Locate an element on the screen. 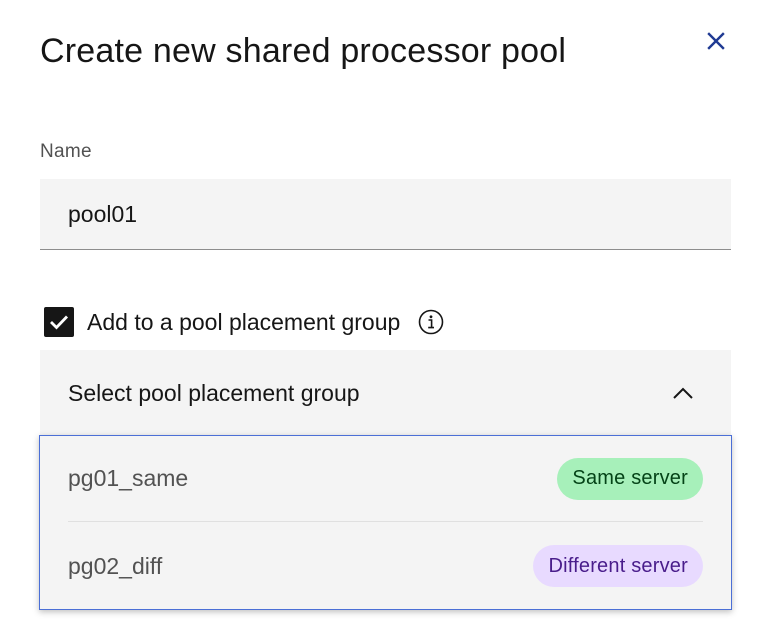 The height and width of the screenshot is (634, 774). info-icon is located at coordinates (431, 322).